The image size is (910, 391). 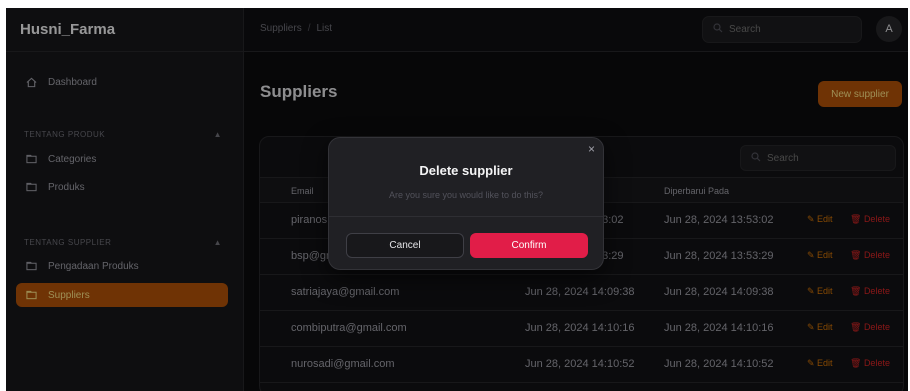 What do you see at coordinates (466, 170) in the screenshot?
I see `dialog-title: Delete supplier` at bounding box center [466, 170].